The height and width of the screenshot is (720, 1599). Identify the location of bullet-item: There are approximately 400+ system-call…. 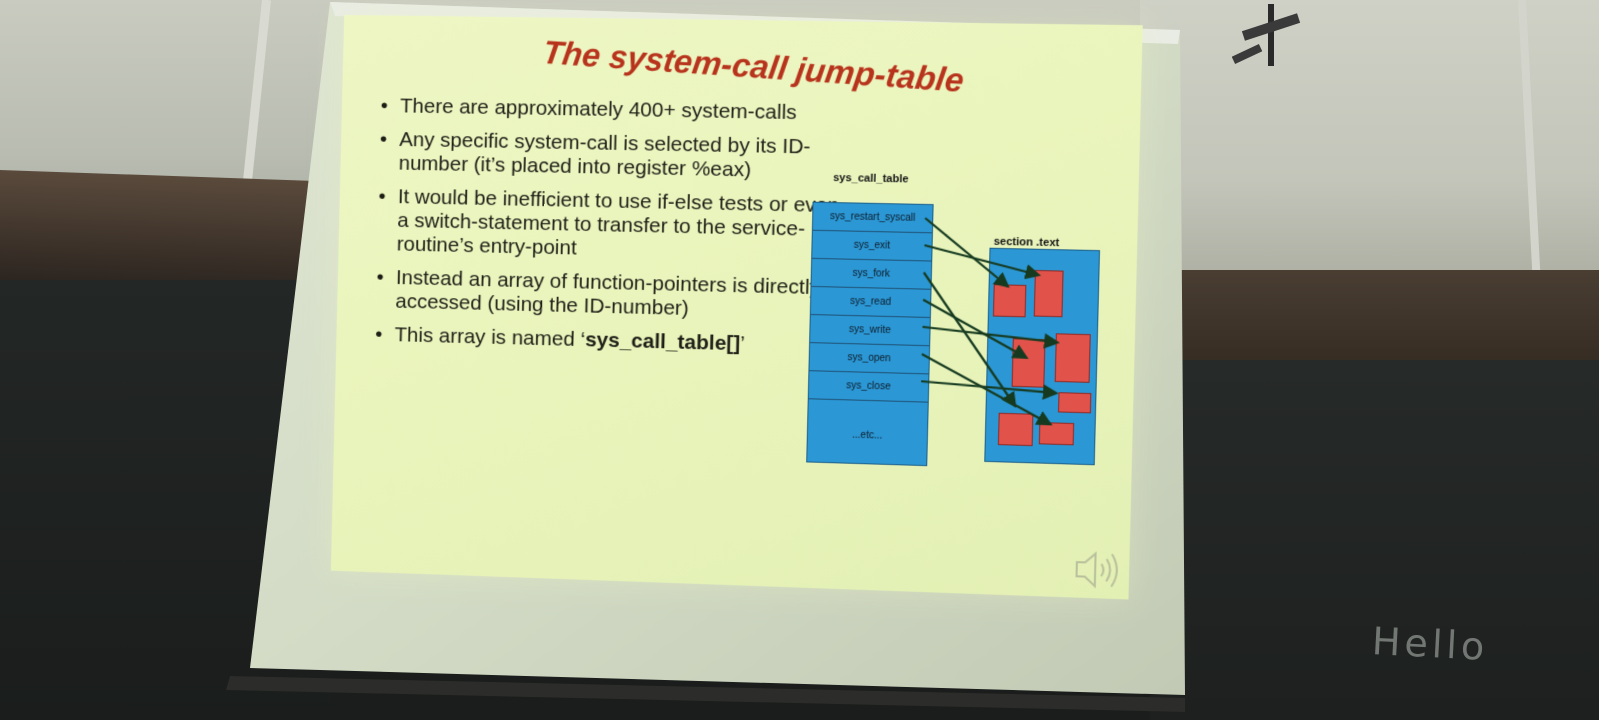
(612, 110).